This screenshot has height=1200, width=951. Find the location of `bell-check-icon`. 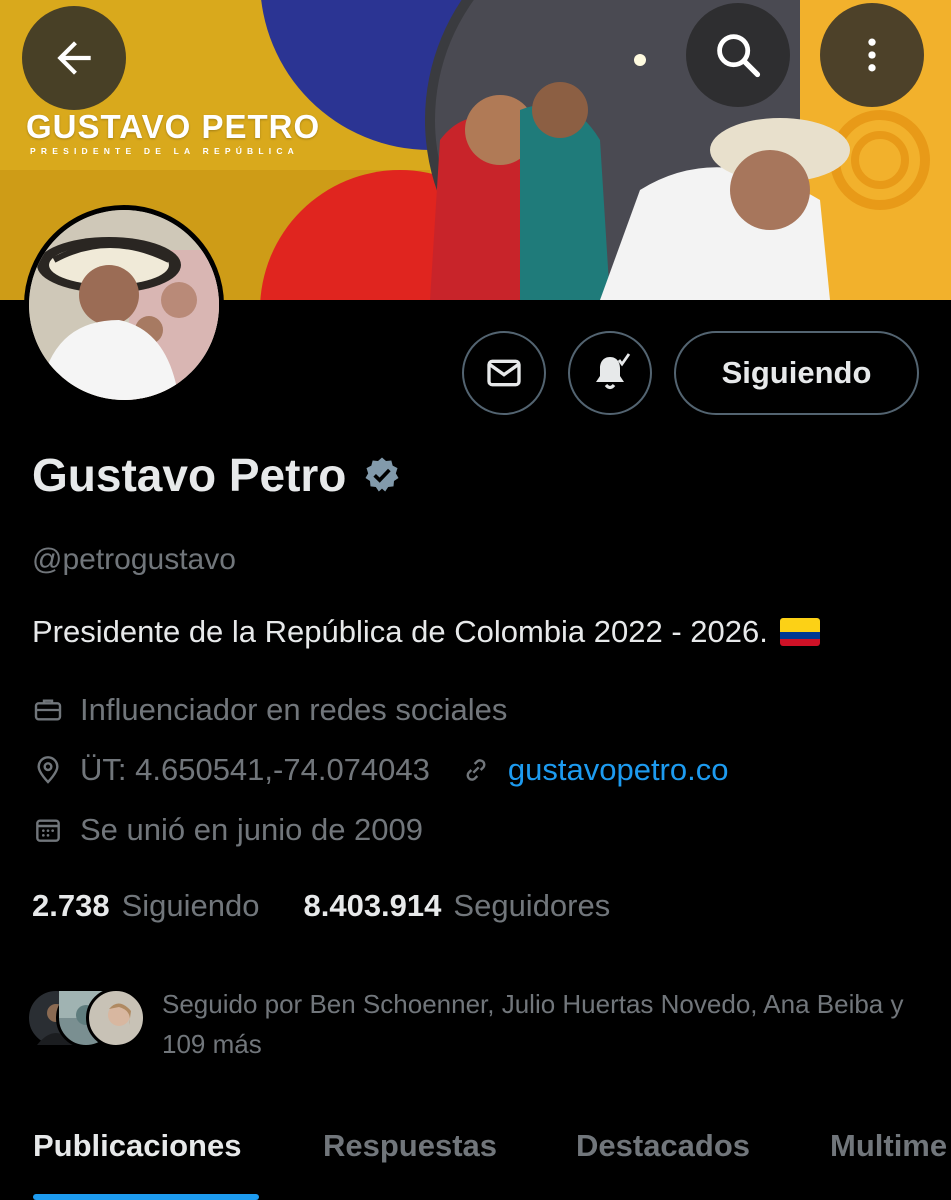

bell-check-icon is located at coordinates (613, 371).